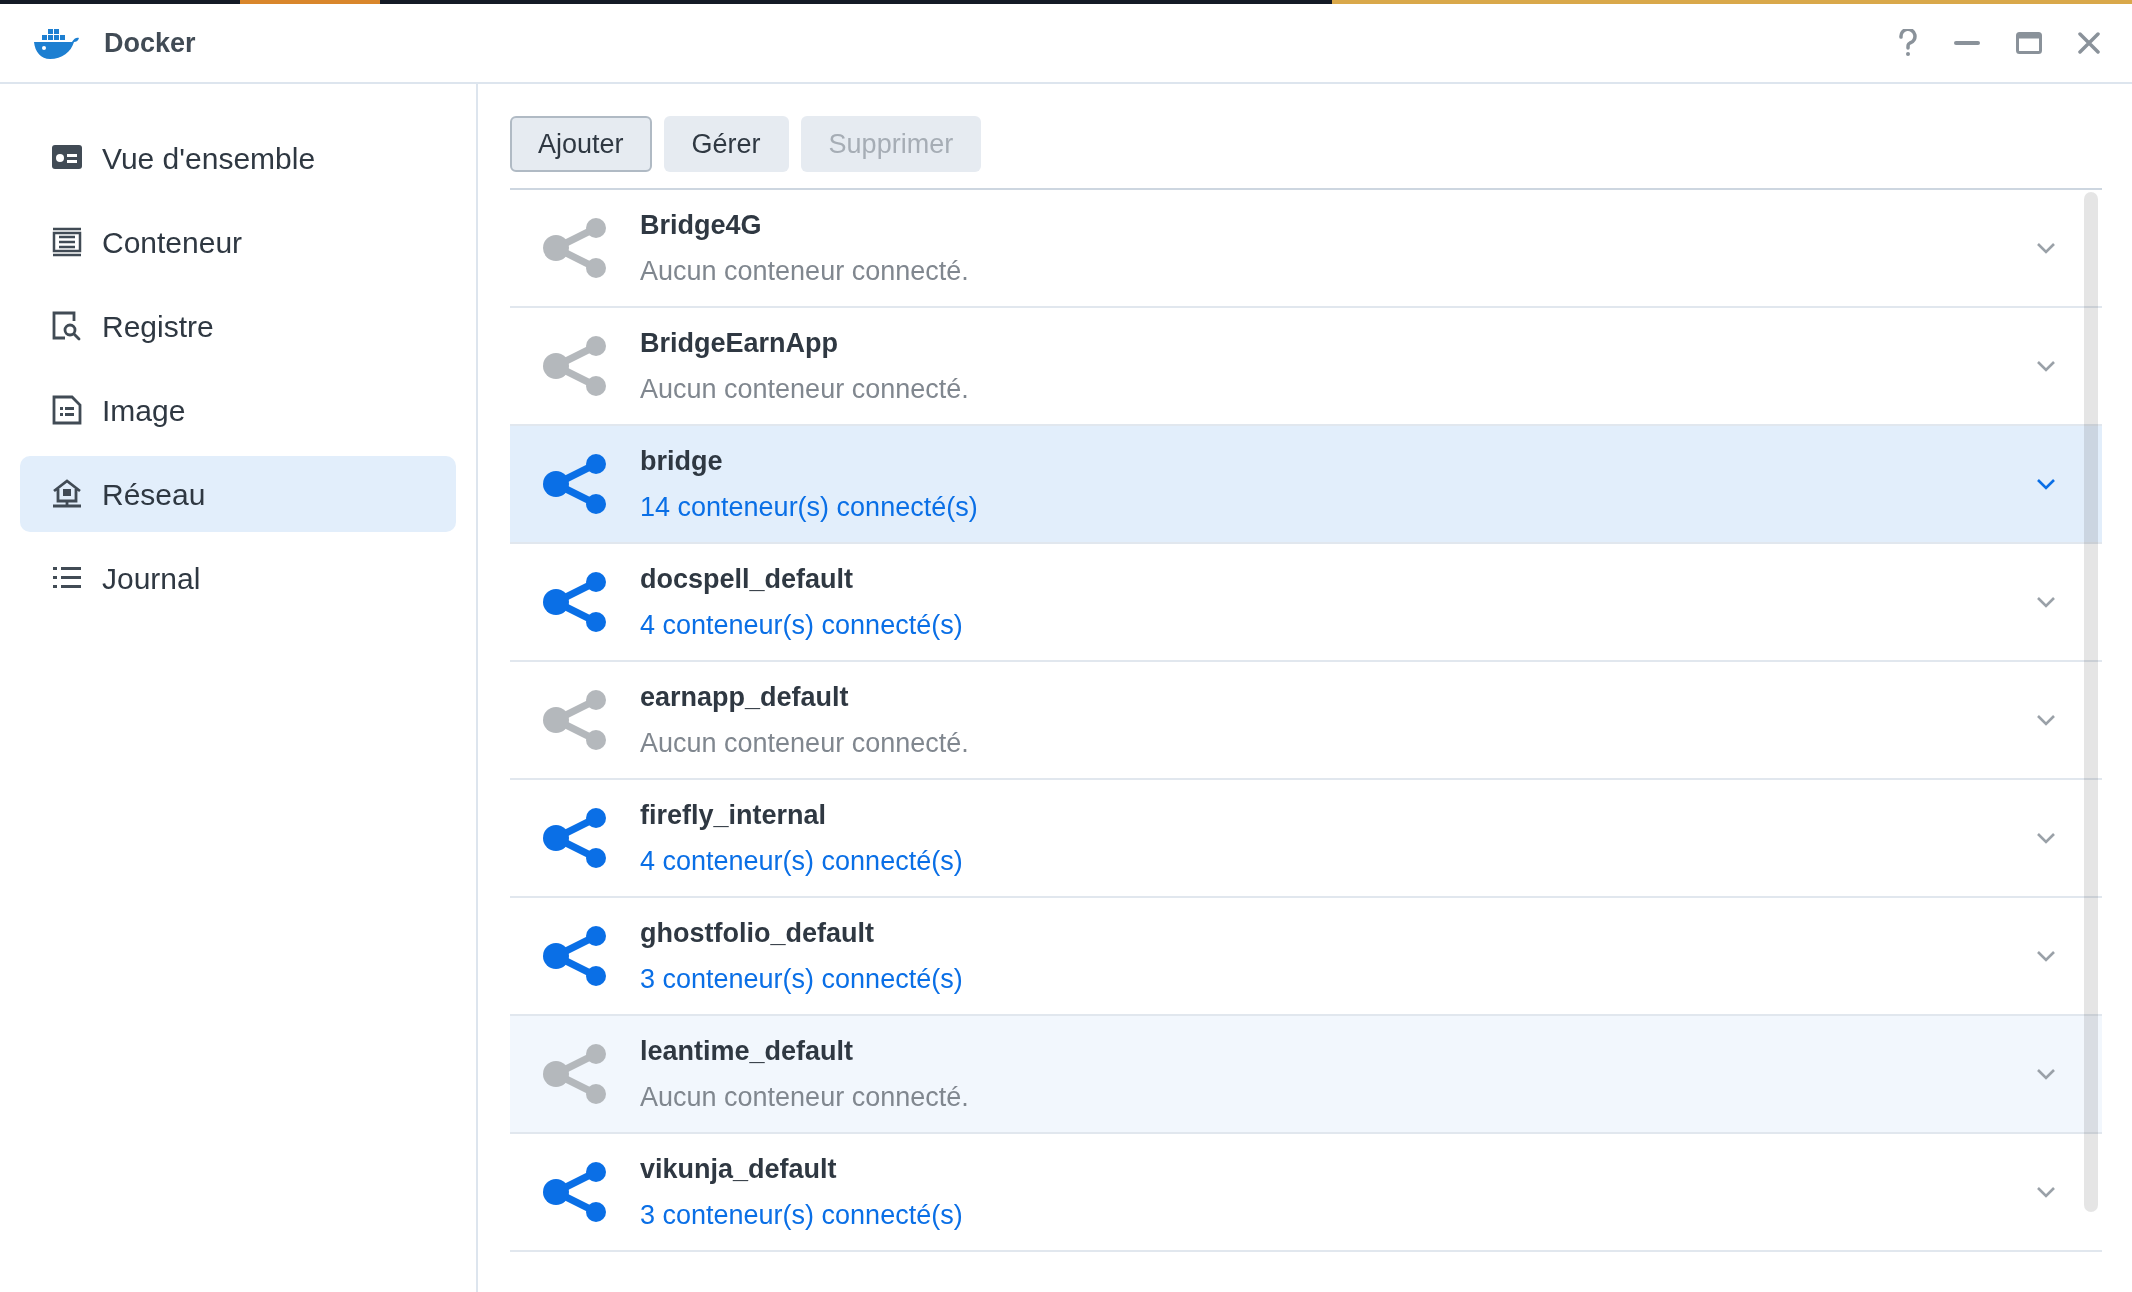 The height and width of the screenshot is (1292, 2132). Describe the element at coordinates (701, 225) in the screenshot. I see `network-name: Bridge4G` at that location.